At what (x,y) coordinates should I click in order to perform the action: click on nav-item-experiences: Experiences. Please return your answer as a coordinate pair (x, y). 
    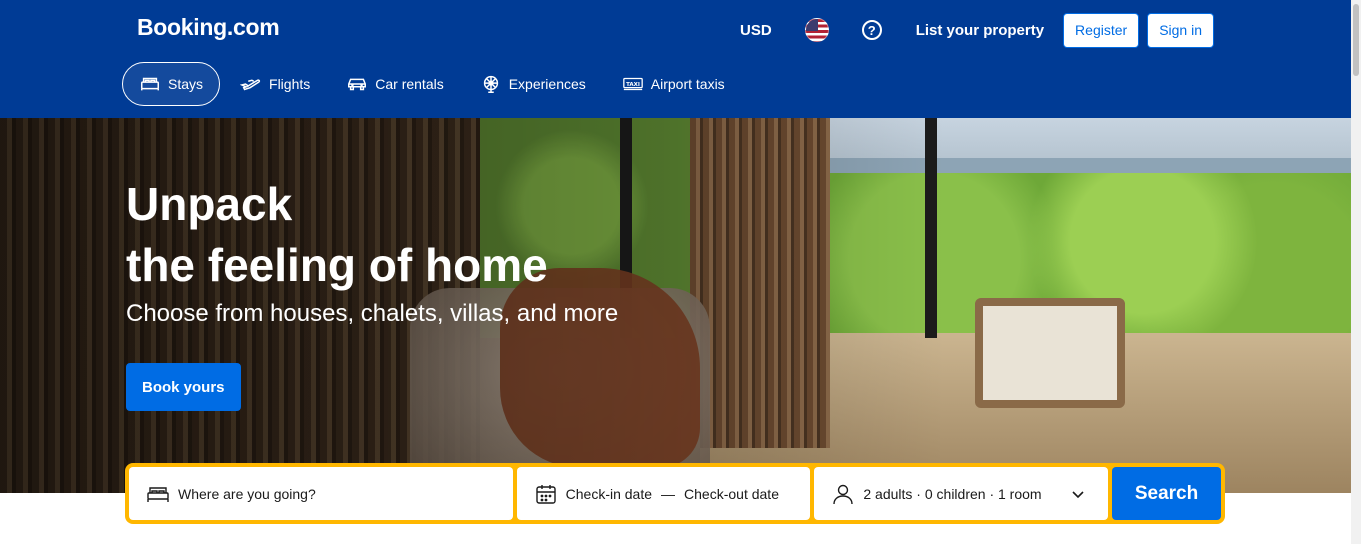
    Looking at the image, I should click on (533, 84).